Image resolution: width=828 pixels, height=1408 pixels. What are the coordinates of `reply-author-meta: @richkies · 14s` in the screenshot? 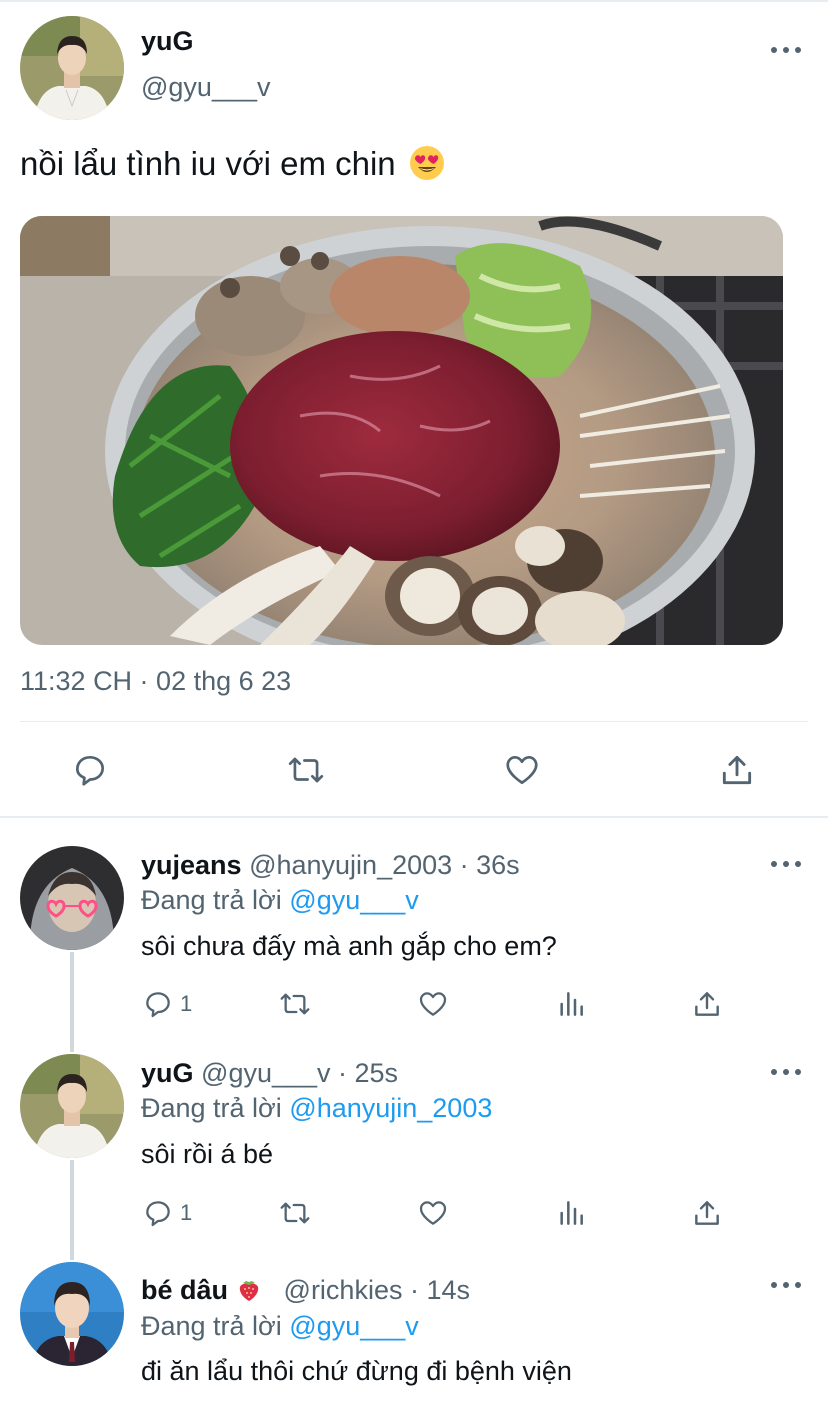 It's located at (377, 1290).